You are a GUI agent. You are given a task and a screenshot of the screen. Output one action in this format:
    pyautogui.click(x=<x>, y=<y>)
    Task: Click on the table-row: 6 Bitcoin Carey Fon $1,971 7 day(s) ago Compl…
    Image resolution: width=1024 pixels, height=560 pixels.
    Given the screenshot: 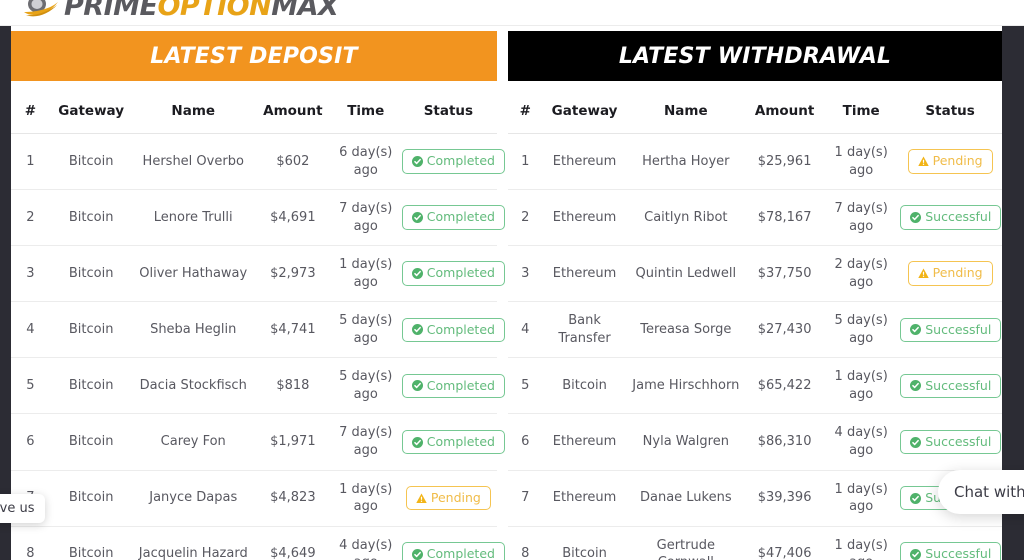 What is the action you would take?
    pyautogui.click(x=258, y=442)
    